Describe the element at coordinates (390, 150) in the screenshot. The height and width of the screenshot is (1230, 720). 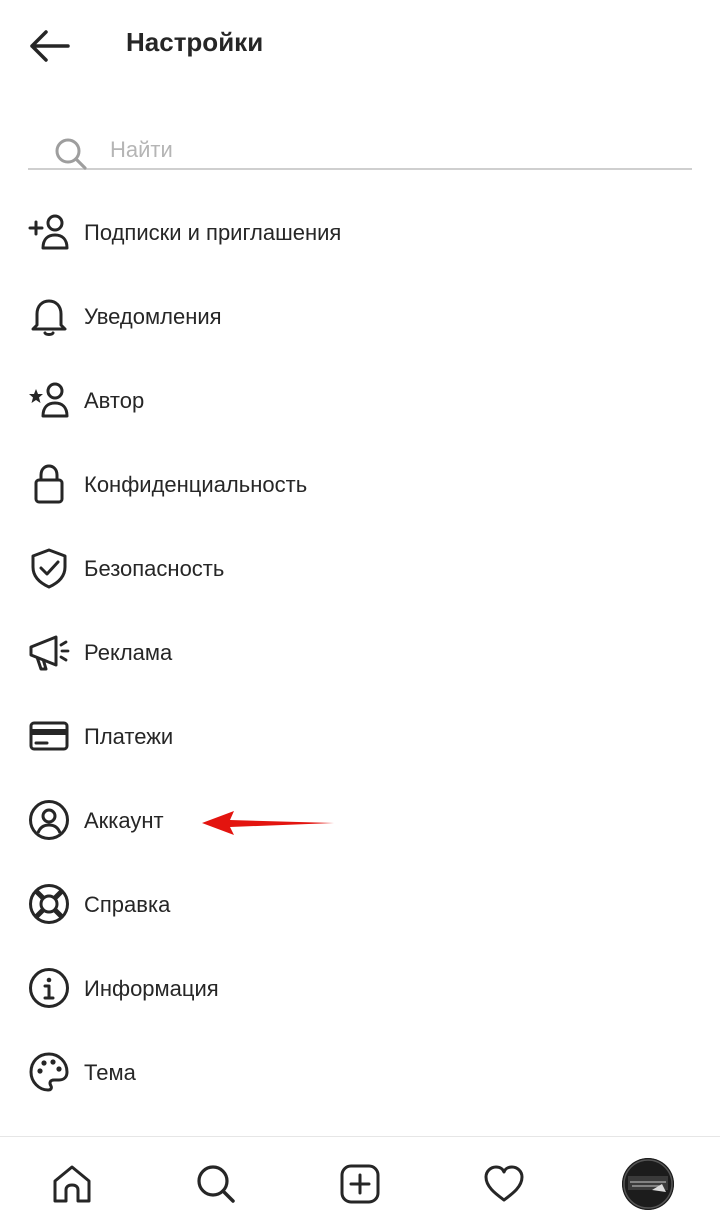
I see `search-input` at that location.